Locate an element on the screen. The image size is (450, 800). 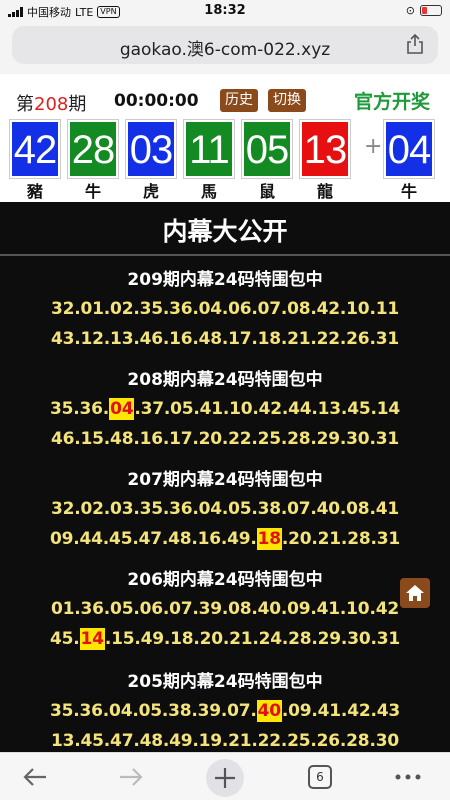
block-title: 205期内幕24码特围包中 is located at coordinates (225, 682).